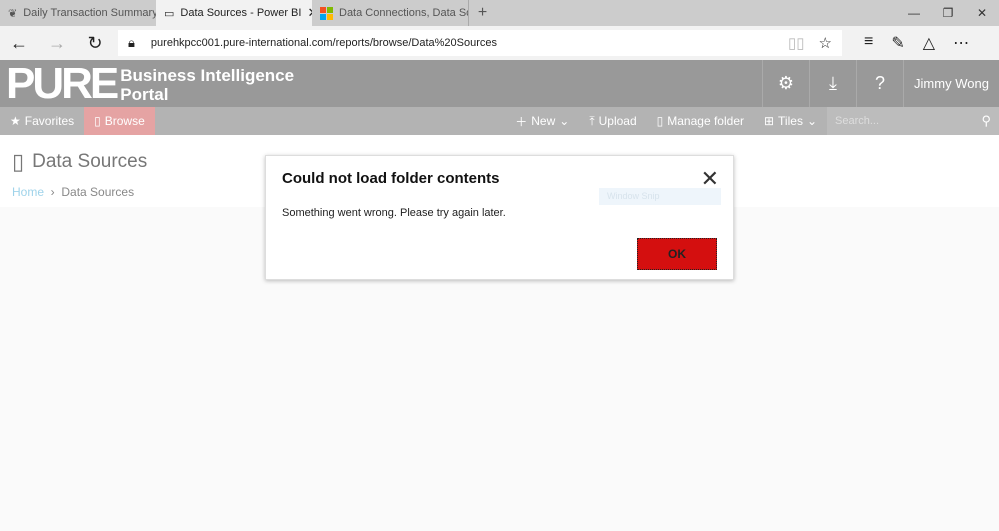 This screenshot has width=999, height=531. Describe the element at coordinates (660, 196) in the screenshot. I see `window-snip-overlay: Window Snip` at that location.